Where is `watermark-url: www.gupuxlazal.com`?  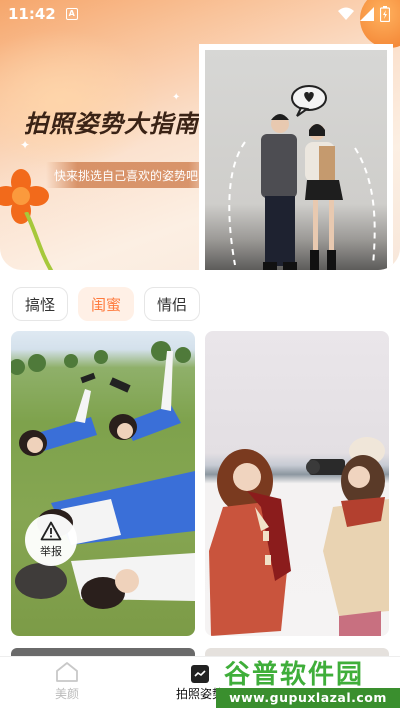 watermark-url: www.gupuxlazal.com is located at coordinates (308, 698).